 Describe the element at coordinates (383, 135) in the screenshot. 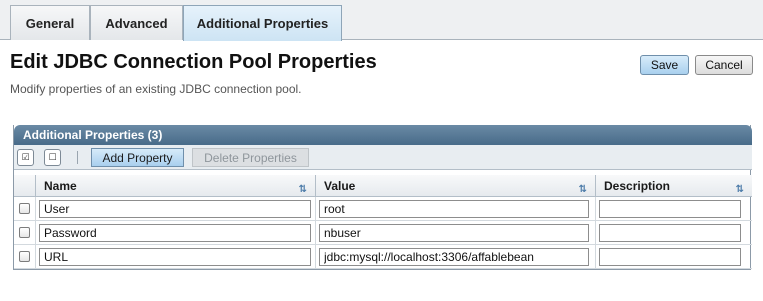

I see `table-title: Additional Properties (3)` at that location.